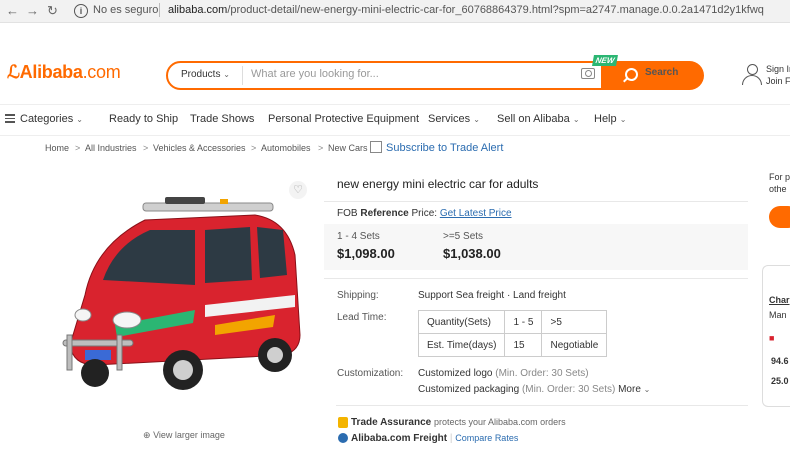 The height and width of the screenshot is (454, 790). I want to click on product-title: new energy mini electric car for adults, so click(438, 184).